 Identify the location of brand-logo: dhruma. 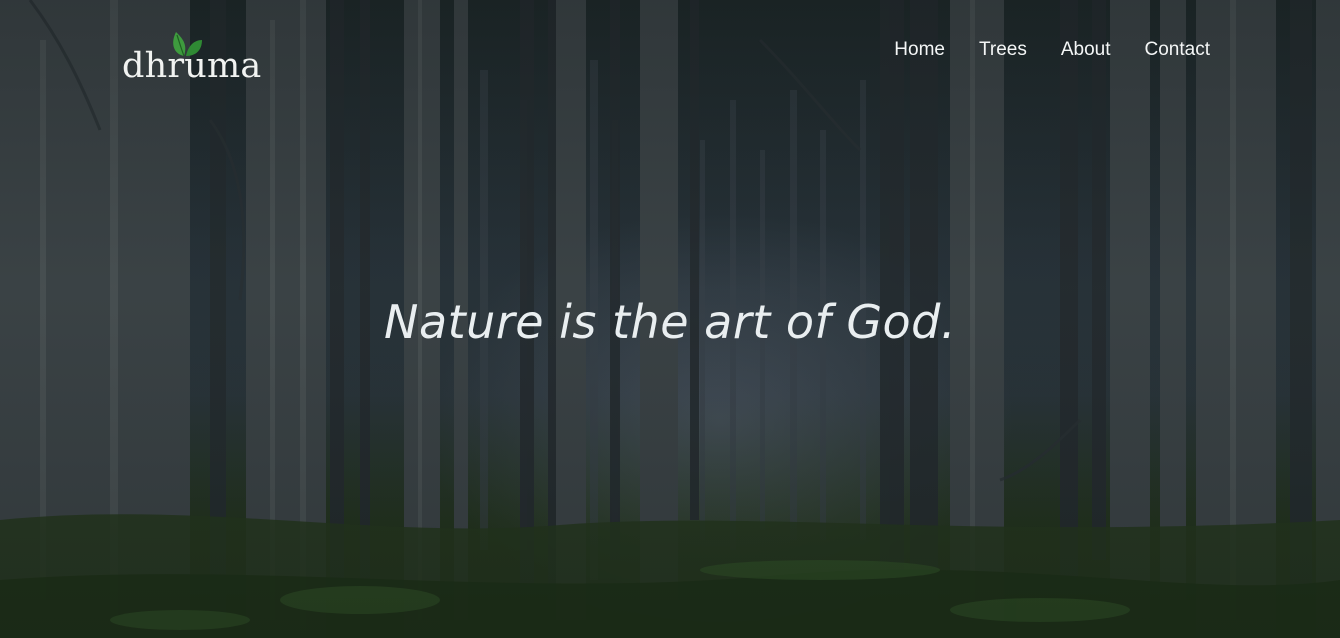
(191, 56).